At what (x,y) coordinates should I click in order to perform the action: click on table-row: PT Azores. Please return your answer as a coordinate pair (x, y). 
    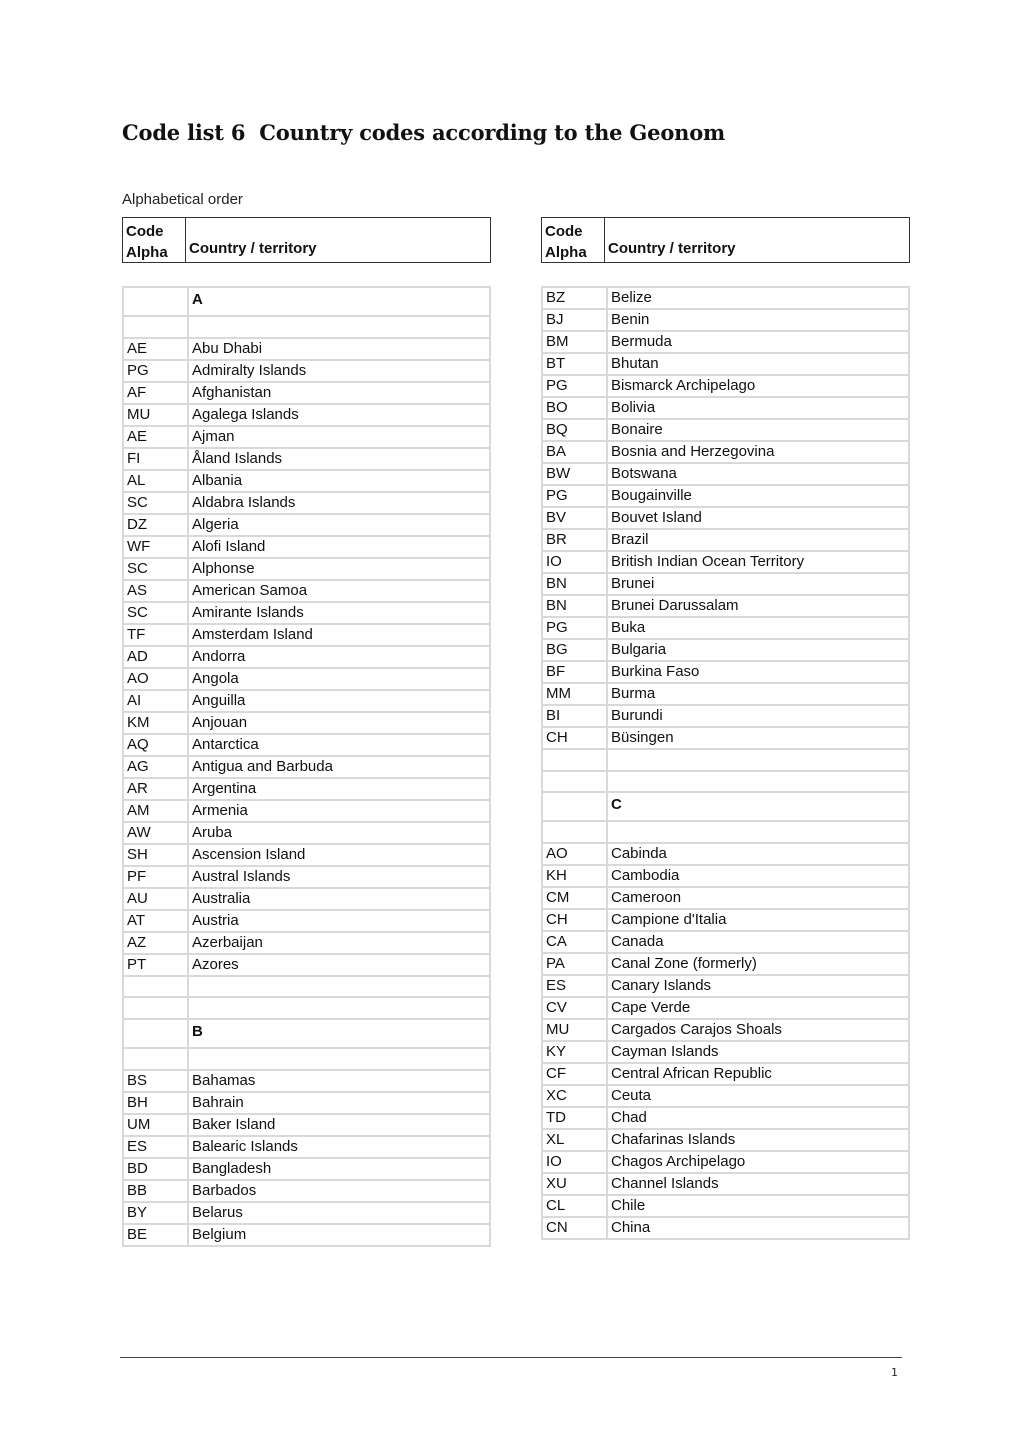
    Looking at the image, I should click on (306, 964).